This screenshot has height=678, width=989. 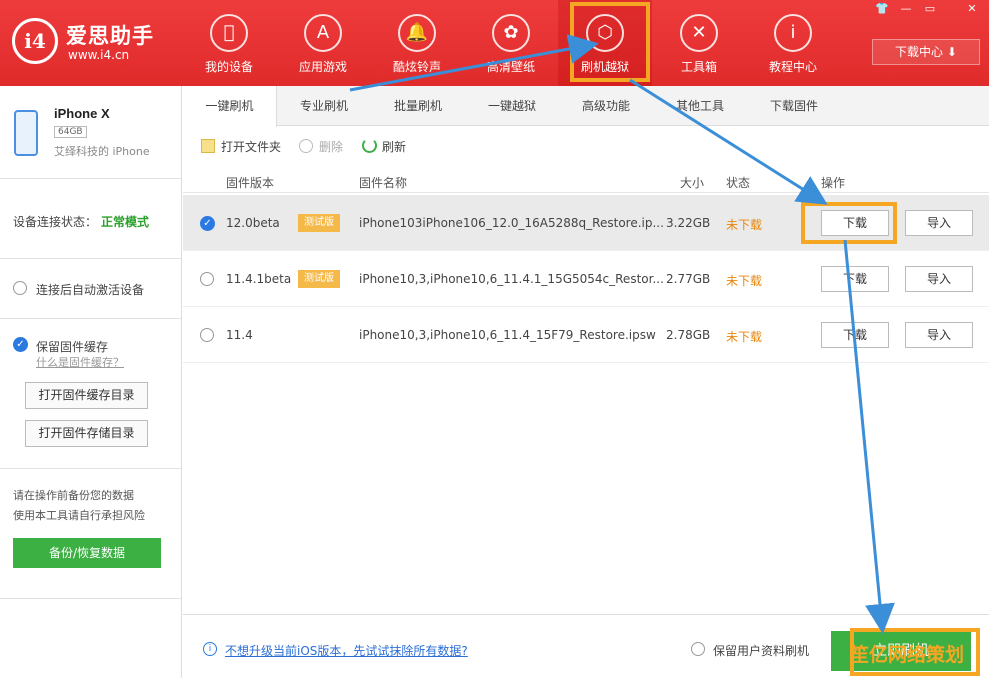 I want to click on col-name: 固件名称, so click(x=383, y=183).